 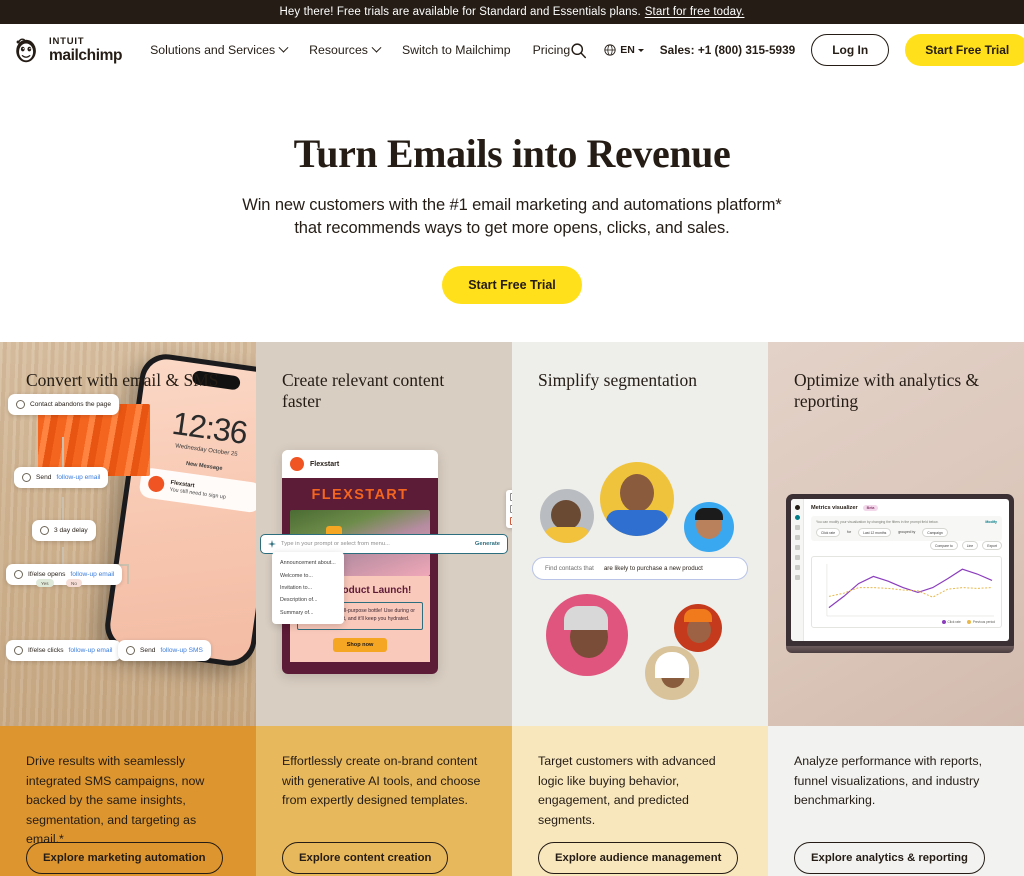 What do you see at coordinates (44, 530) in the screenshot?
I see `clock-icon` at bounding box center [44, 530].